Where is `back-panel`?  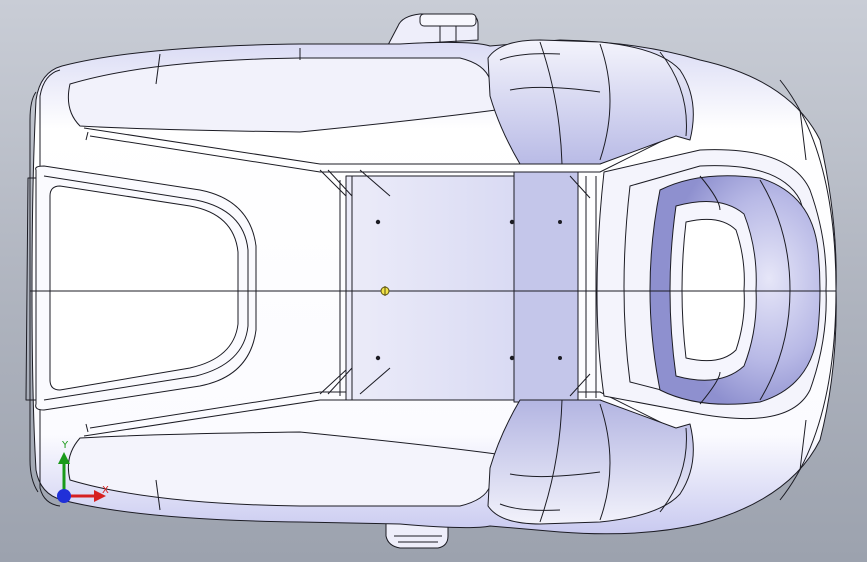
back-panel is located at coordinates (141, 288).